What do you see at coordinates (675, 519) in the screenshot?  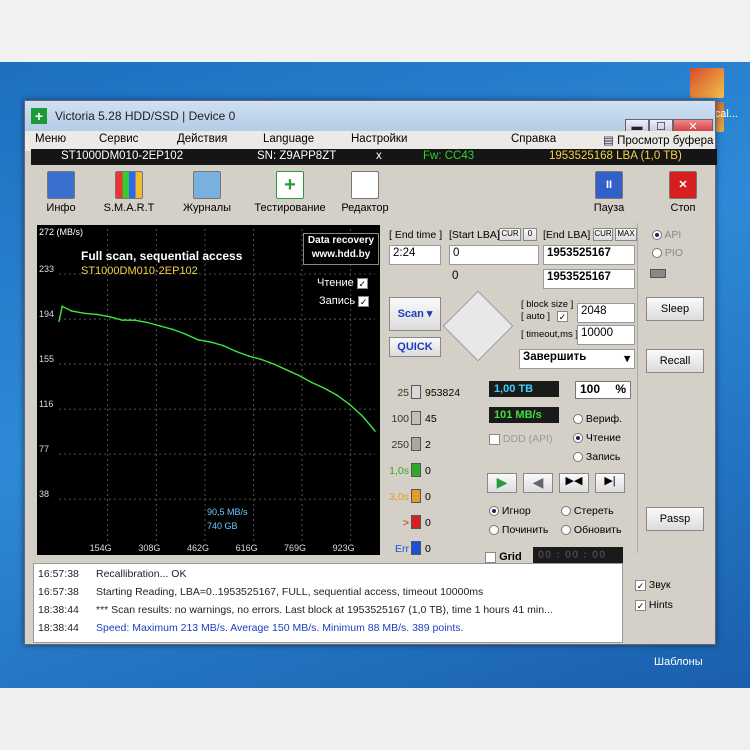 I see `passp-button: Passp` at bounding box center [675, 519].